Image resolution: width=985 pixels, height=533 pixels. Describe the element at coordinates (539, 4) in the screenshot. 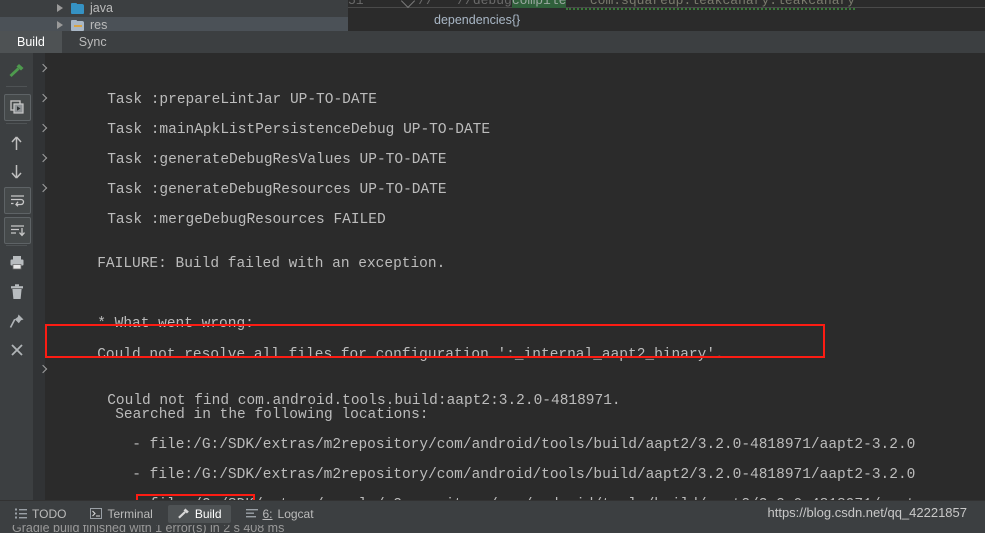

I see `editor-code-highlight: compile` at that location.